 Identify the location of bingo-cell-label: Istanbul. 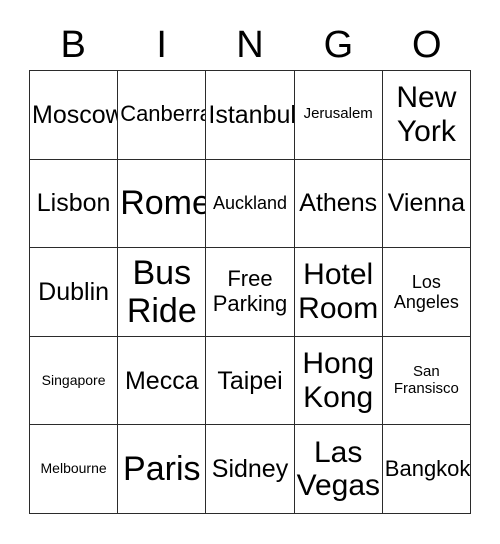
(251, 114).